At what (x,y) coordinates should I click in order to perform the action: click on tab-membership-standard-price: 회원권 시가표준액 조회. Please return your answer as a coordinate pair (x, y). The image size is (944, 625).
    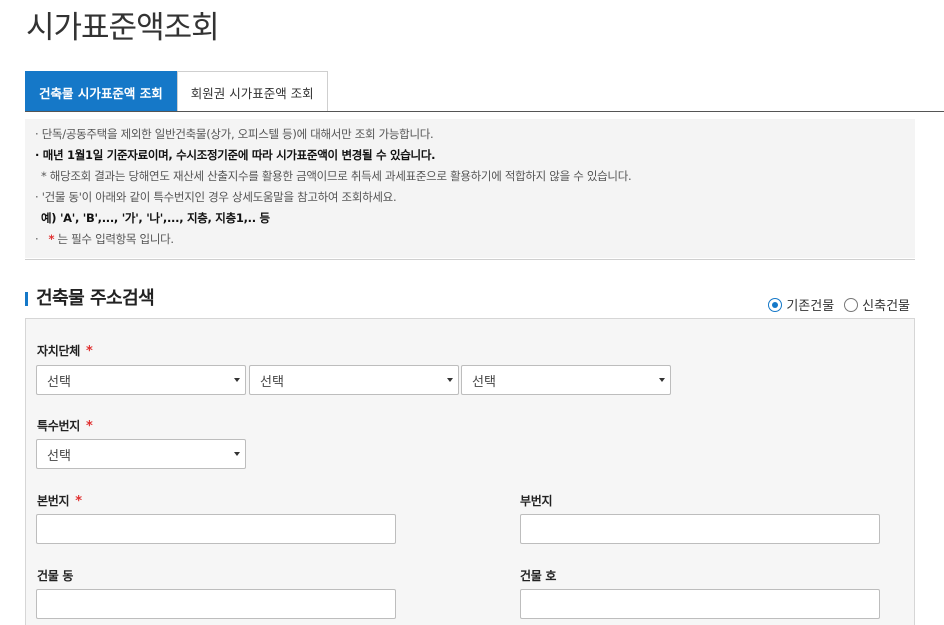
    Looking at the image, I should click on (252, 91).